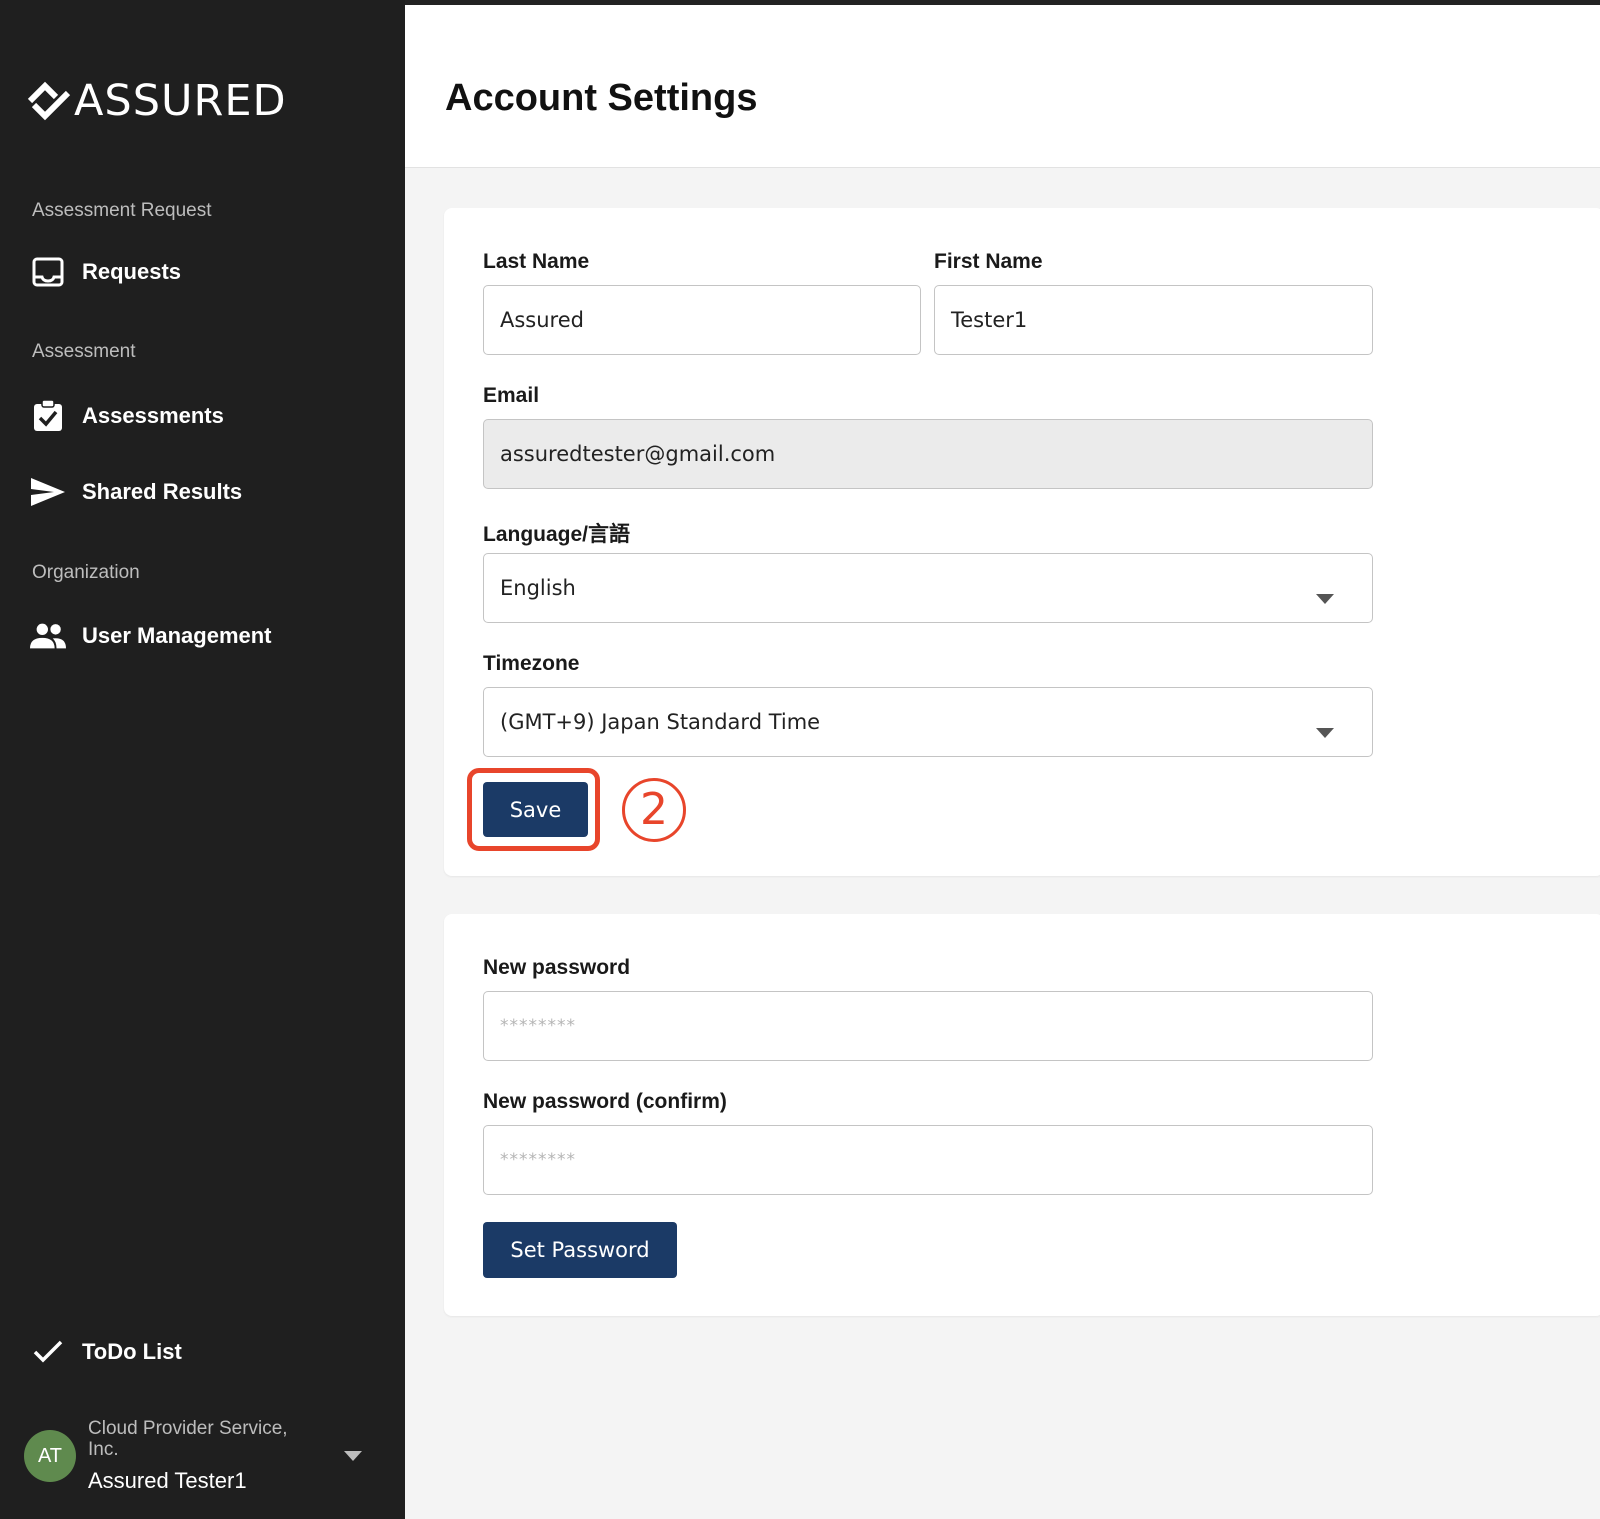 The height and width of the screenshot is (1519, 1600). I want to click on clipboard-check-icon, so click(48, 416).